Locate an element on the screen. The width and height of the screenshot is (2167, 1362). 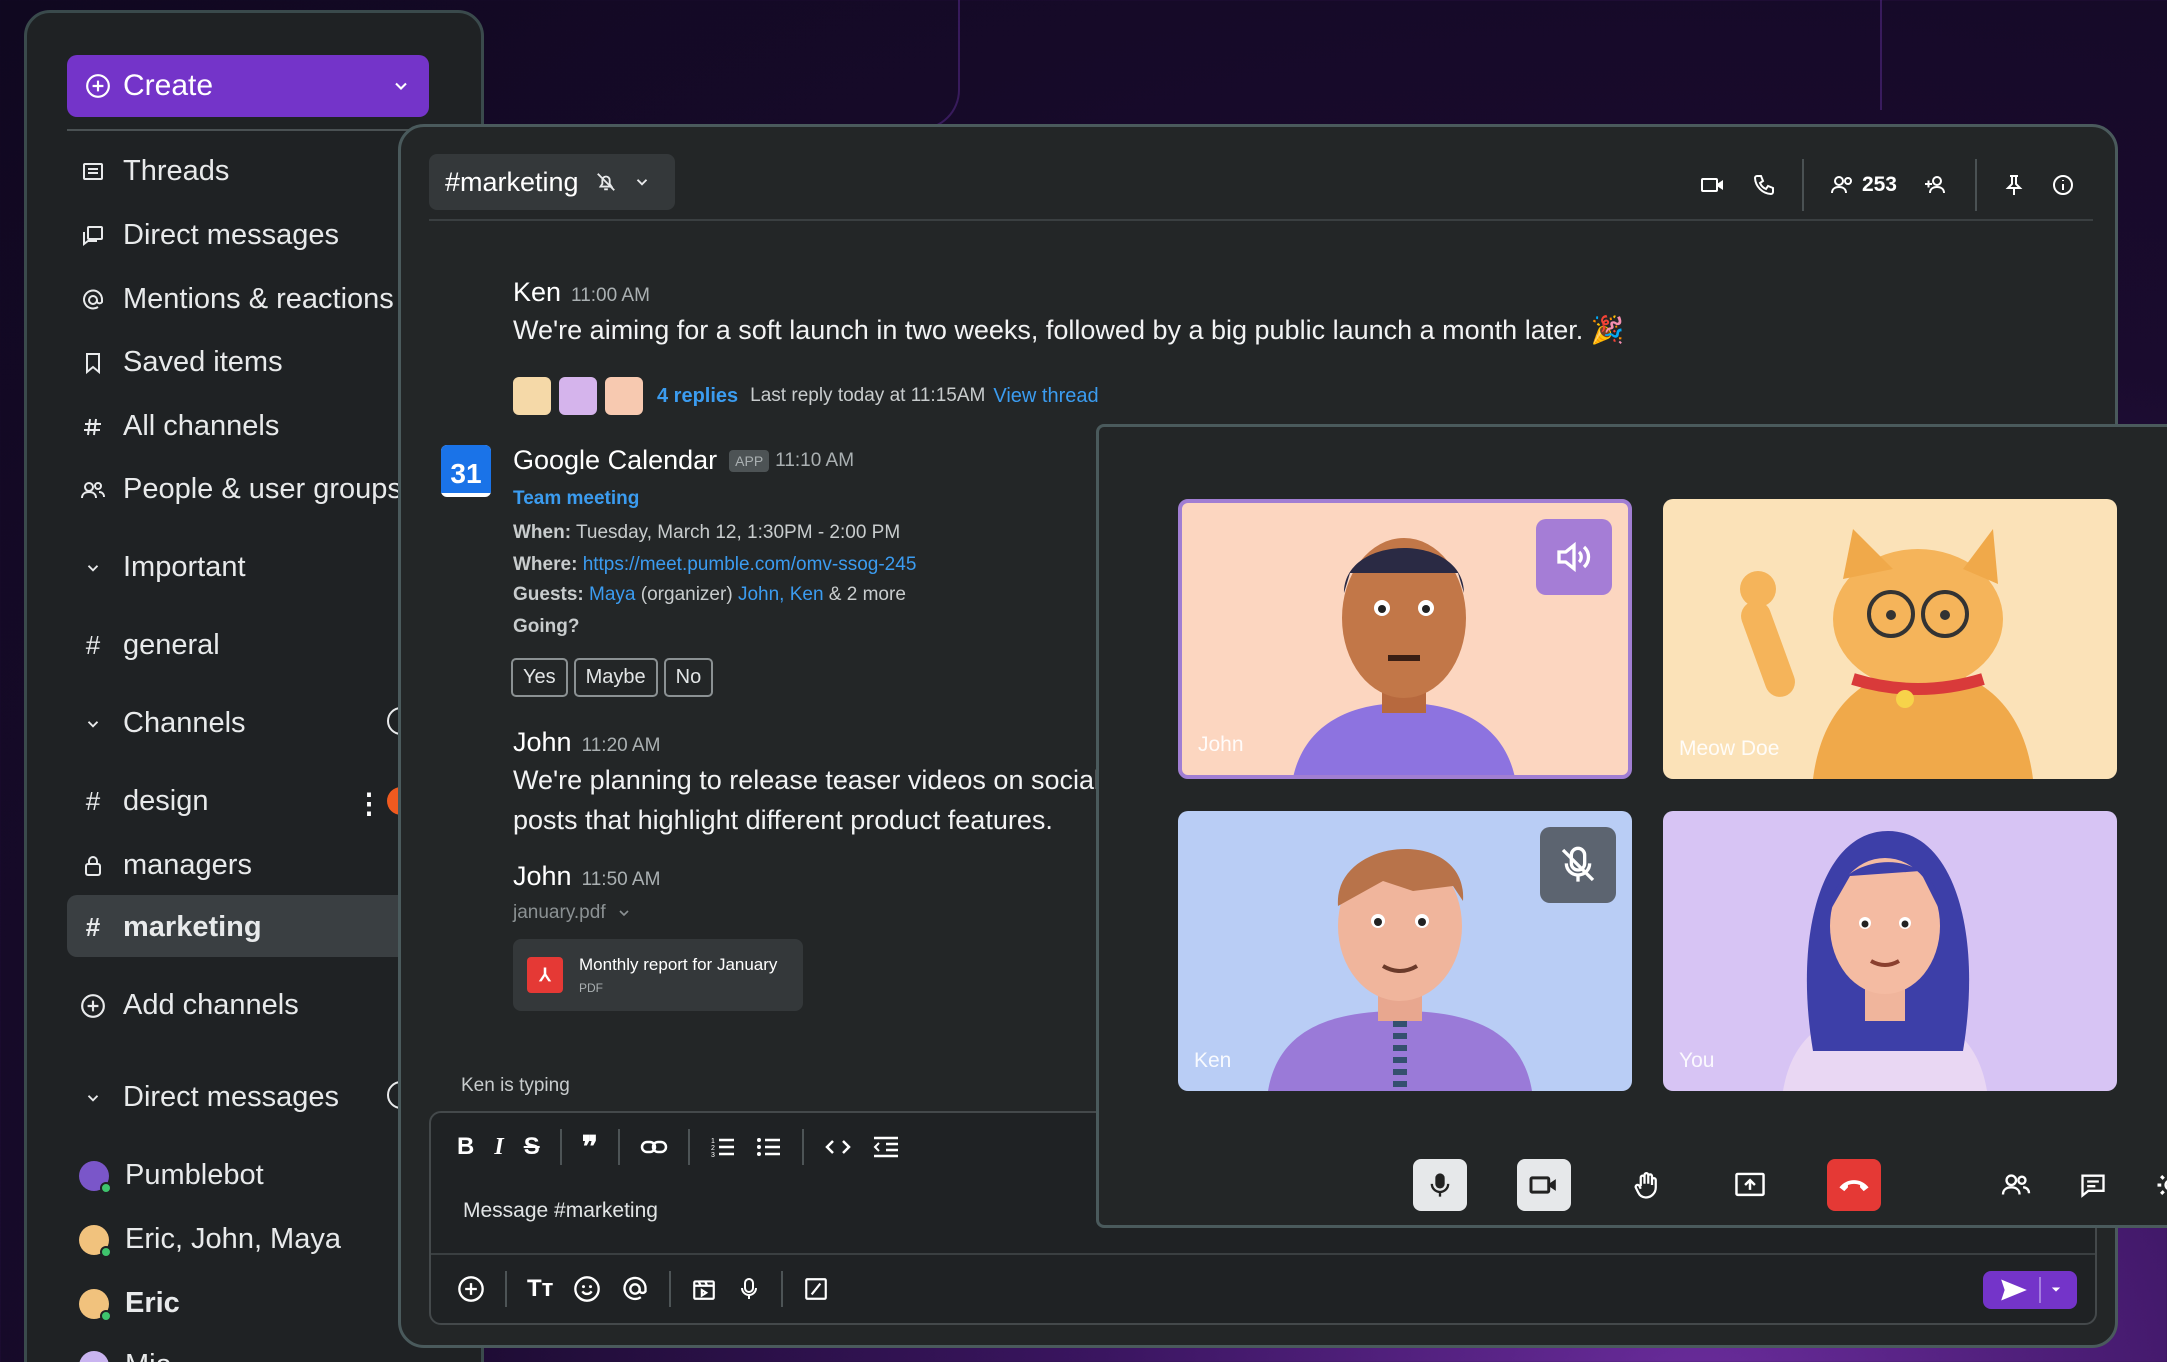
dm-eric-john-maya: Eric, John, Maya is located at coordinates (210, 1240).